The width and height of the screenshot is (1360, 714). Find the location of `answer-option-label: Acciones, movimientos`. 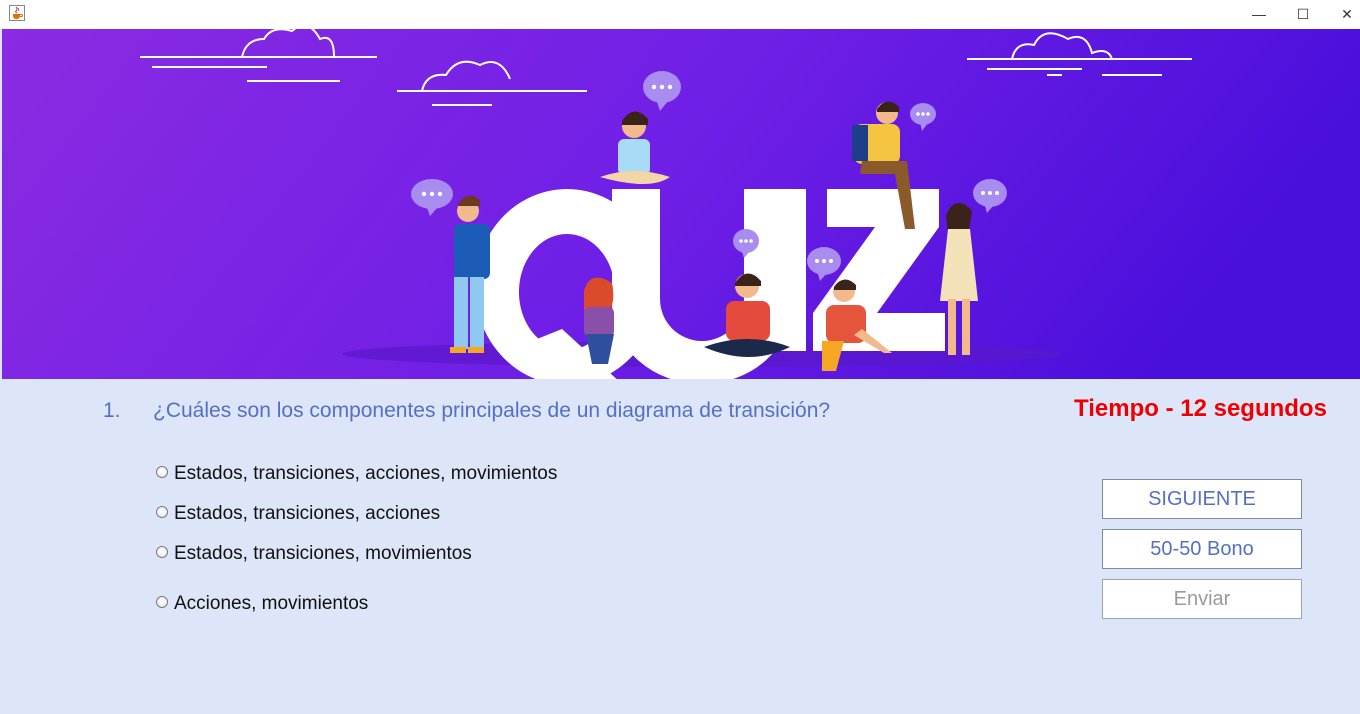

answer-option-label: Acciones, movimientos is located at coordinates (271, 603).